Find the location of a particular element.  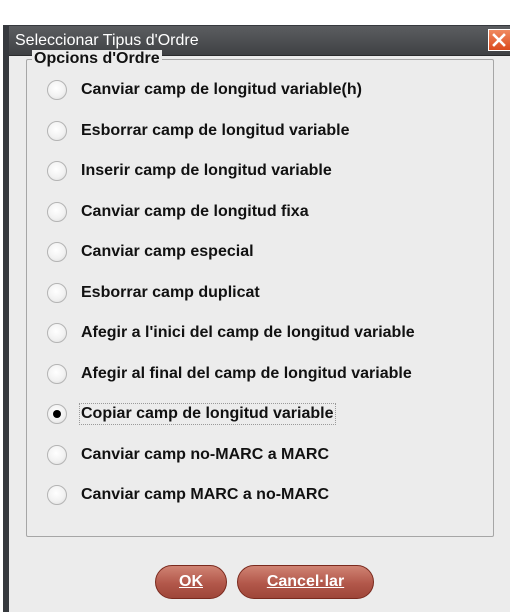

group-legend: Opcions d'Ordre is located at coordinates (97, 59).